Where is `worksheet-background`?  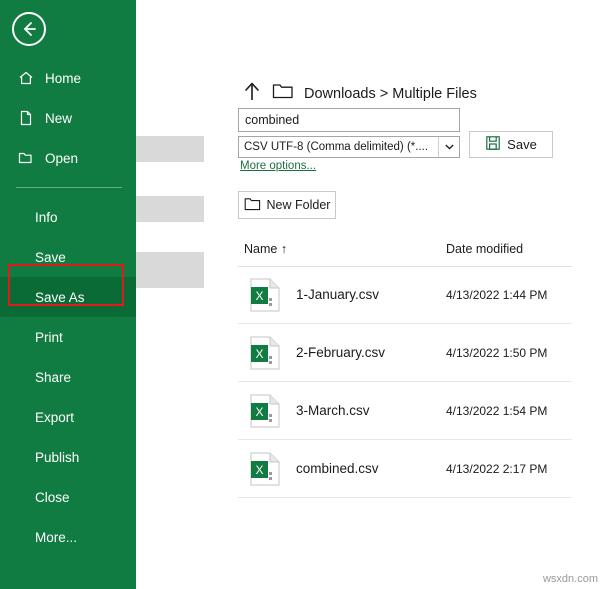 worksheet-background is located at coordinates (170, 294).